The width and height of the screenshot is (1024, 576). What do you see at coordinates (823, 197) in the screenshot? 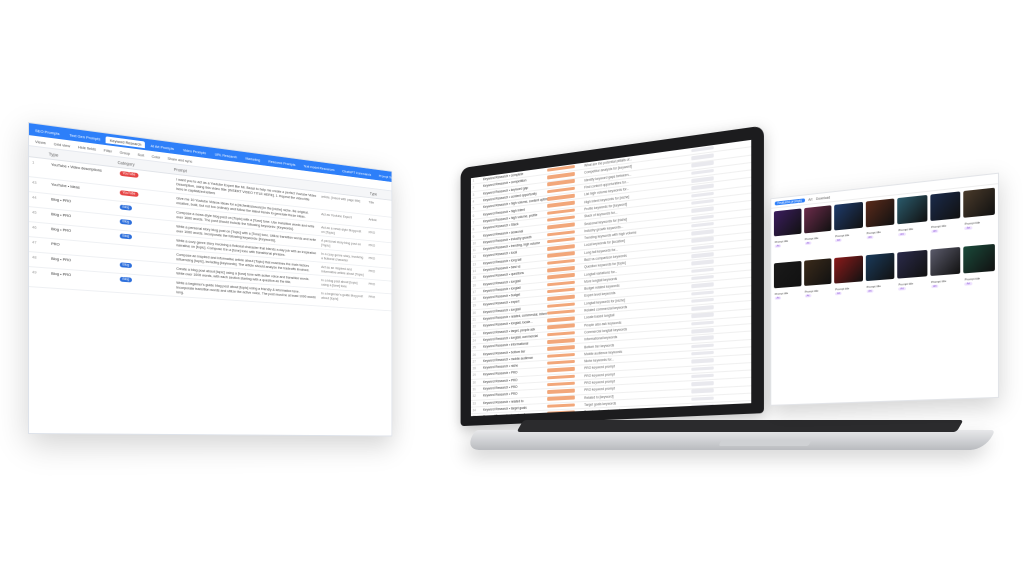
I see `gallery-tab: Download` at bounding box center [823, 197].